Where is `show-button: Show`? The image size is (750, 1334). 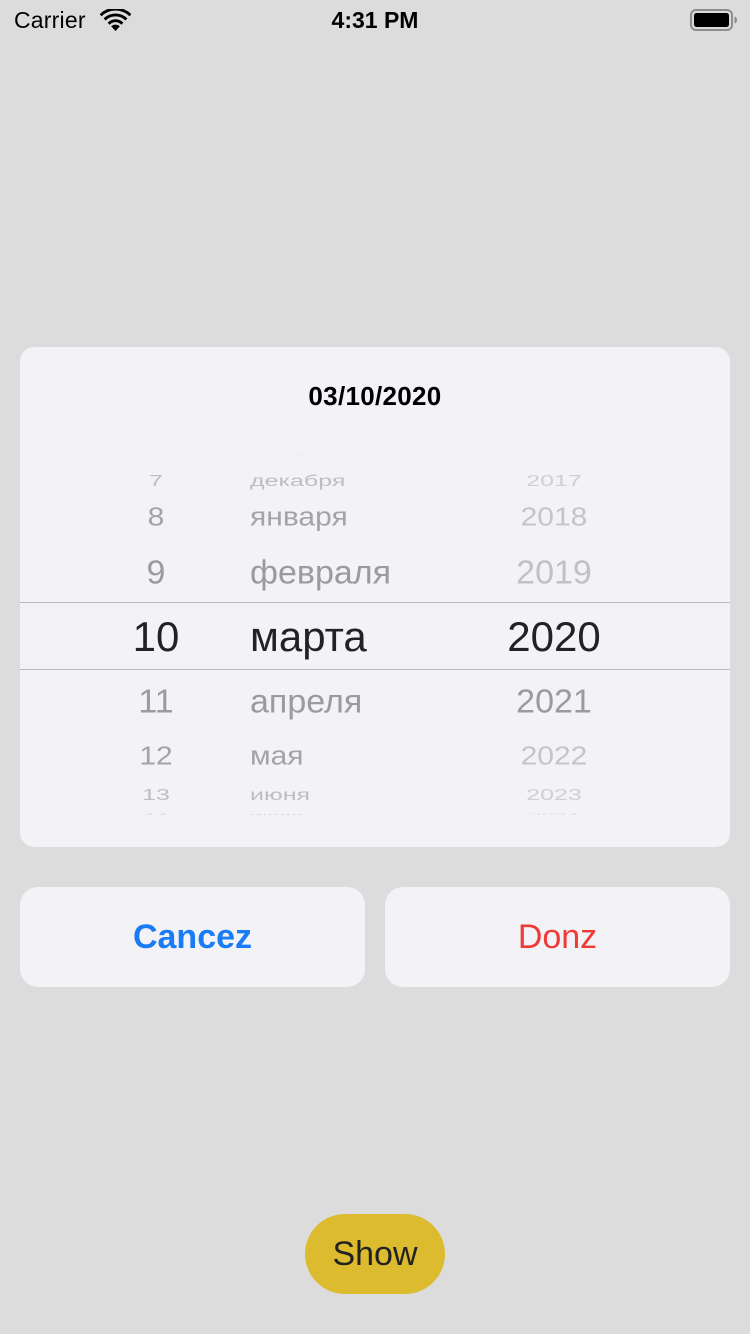
show-button: Show is located at coordinates (375, 1254).